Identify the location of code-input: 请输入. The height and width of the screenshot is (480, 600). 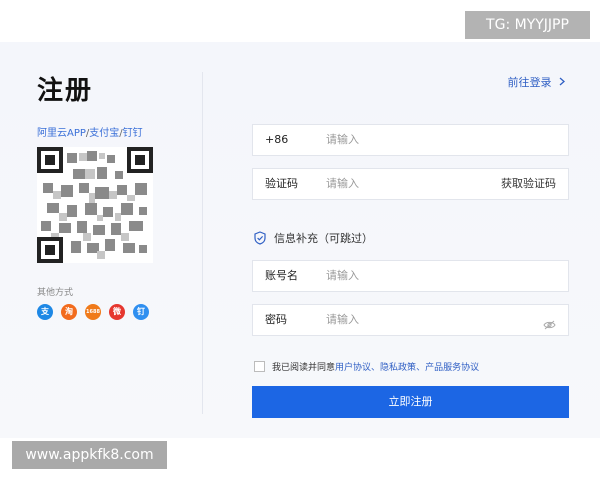
(342, 184).